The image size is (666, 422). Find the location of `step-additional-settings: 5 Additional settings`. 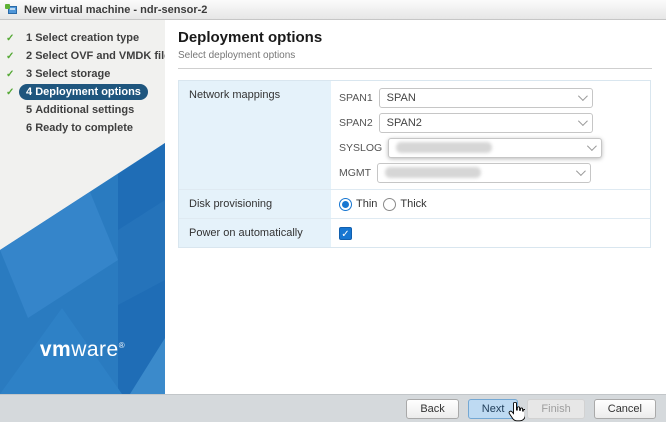

step-additional-settings: 5 Additional settings is located at coordinates (82, 110).